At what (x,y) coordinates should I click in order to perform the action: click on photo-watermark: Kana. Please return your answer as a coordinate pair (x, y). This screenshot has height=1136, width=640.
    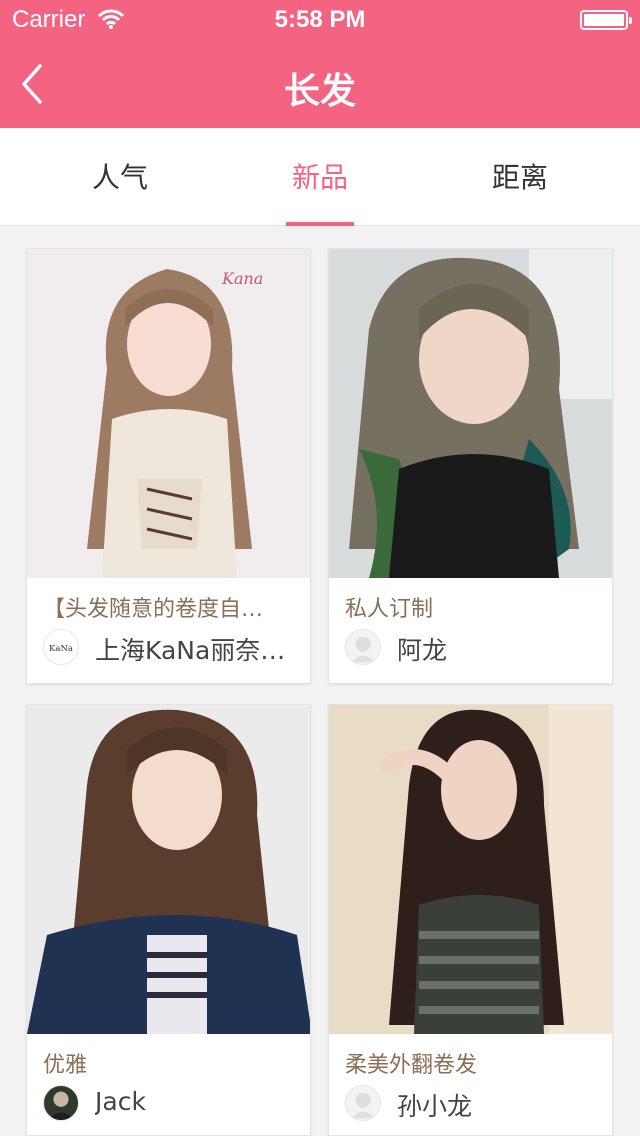
    Looking at the image, I should click on (242, 278).